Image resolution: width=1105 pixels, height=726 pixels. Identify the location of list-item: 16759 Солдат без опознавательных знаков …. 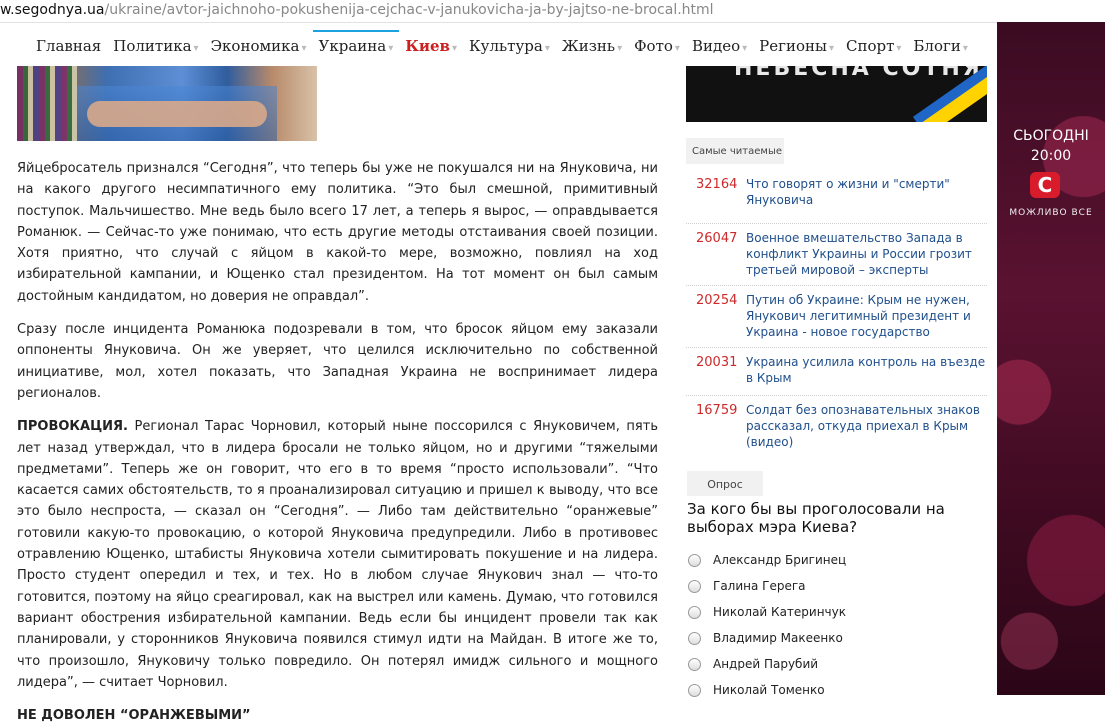
(836, 426).